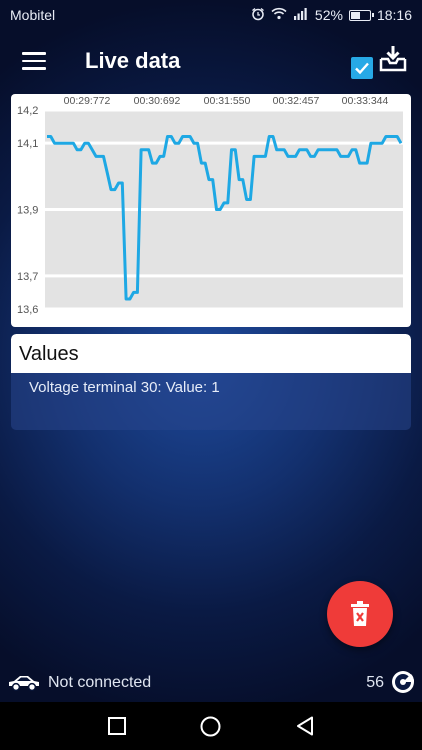 The height and width of the screenshot is (750, 422). What do you see at coordinates (27, 310) in the screenshot?
I see `y-tick-label: 13,6` at bounding box center [27, 310].